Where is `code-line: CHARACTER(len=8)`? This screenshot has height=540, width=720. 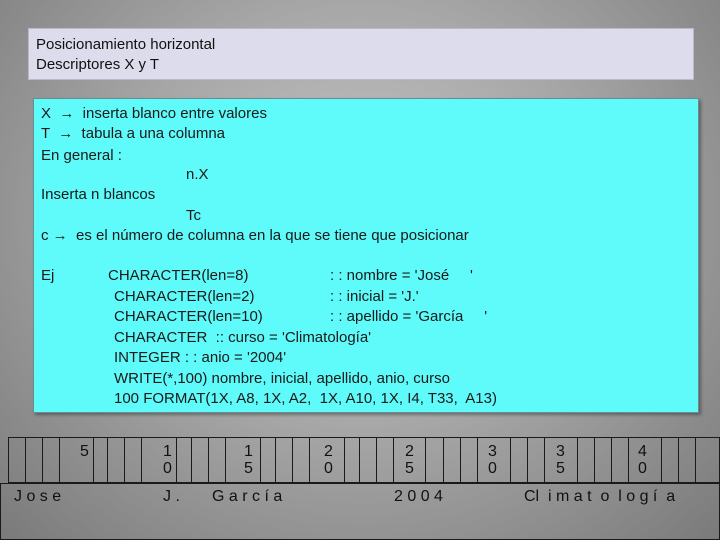
code-line: CHARACTER(len=8) is located at coordinates (178, 275).